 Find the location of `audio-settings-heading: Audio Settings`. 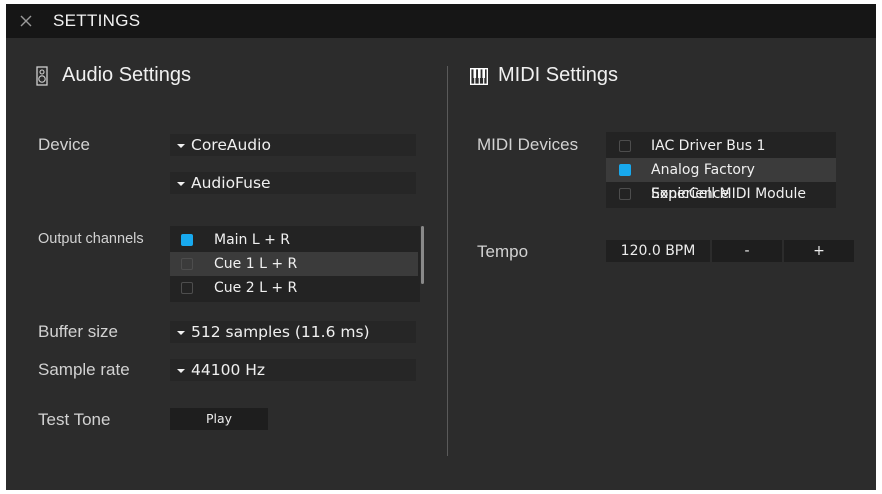

audio-settings-heading: Audio Settings is located at coordinates (126, 75).